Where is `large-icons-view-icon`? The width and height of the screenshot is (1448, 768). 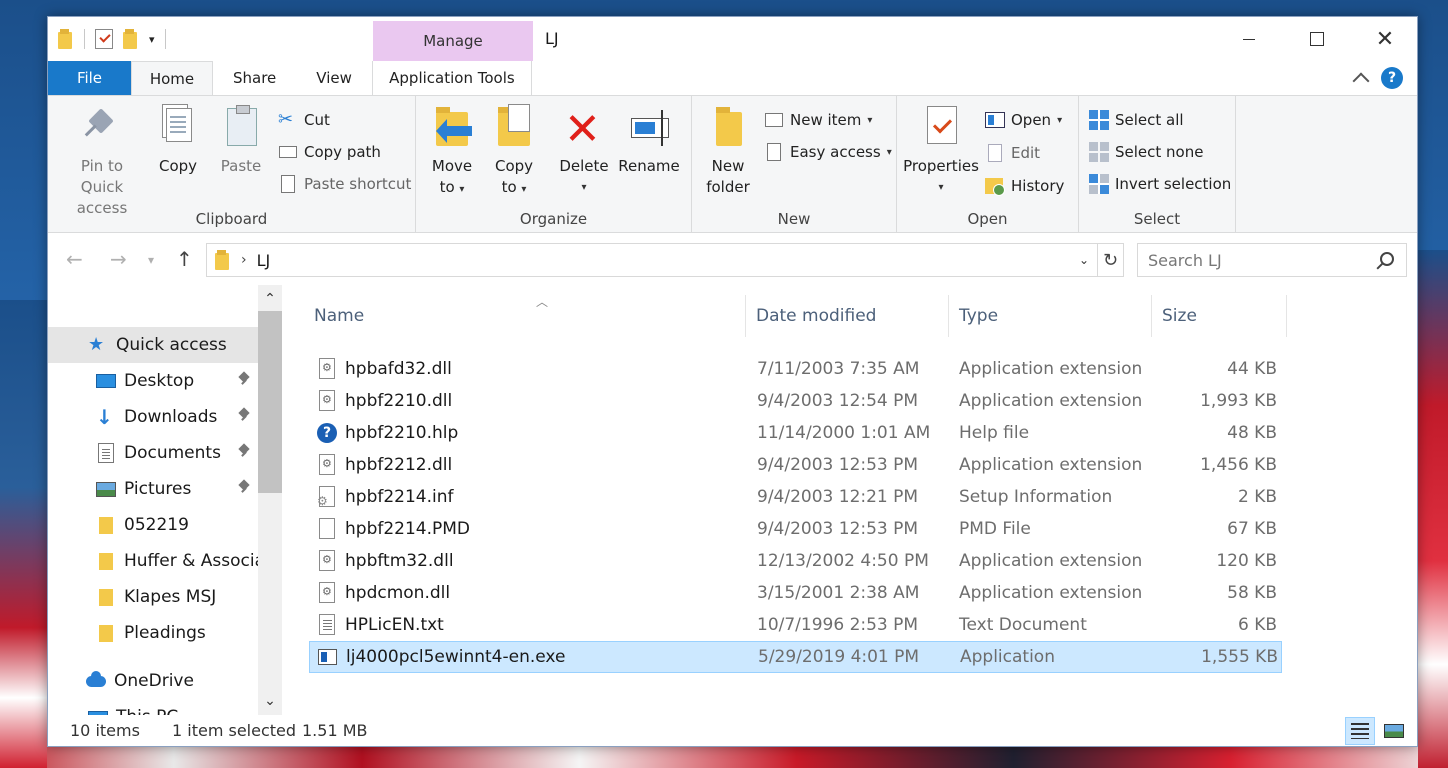 large-icons-view-icon is located at coordinates (1394, 731).